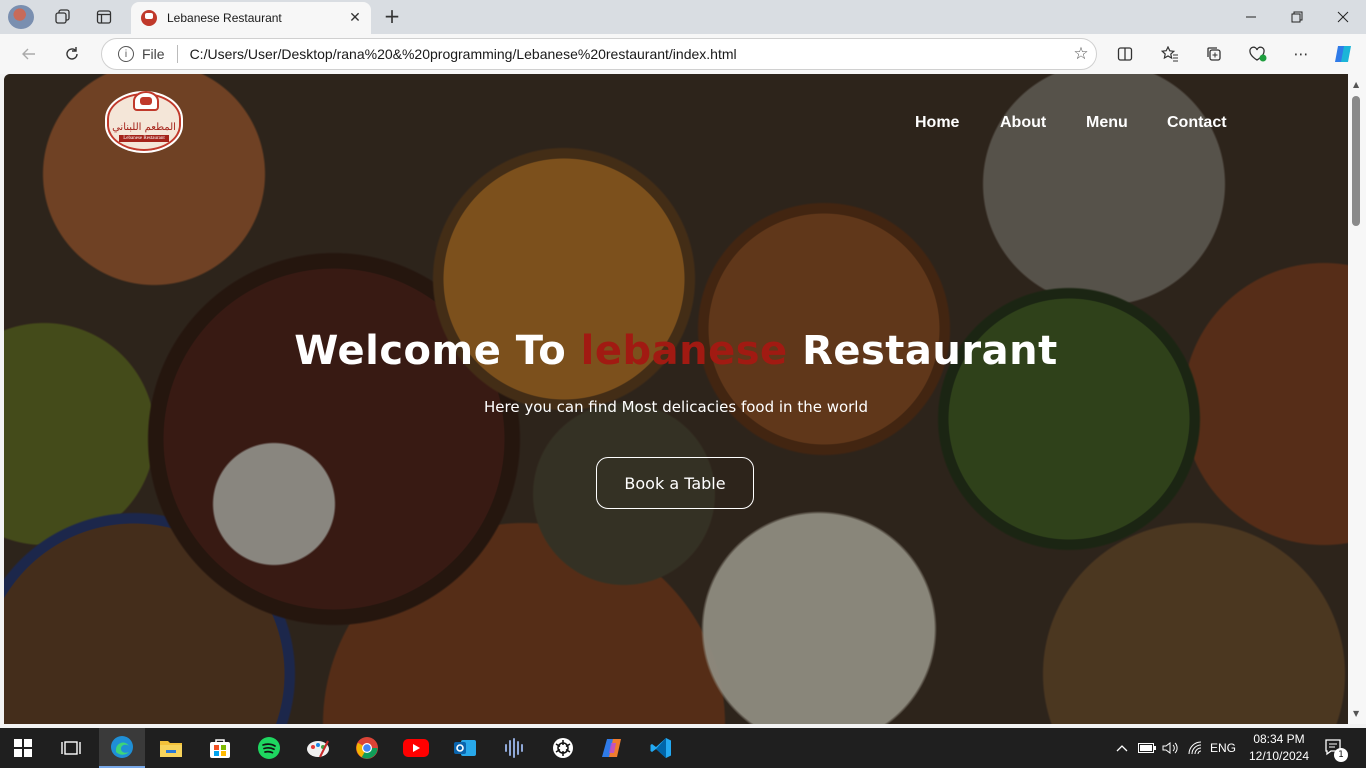 The height and width of the screenshot is (768, 1366). Describe the element at coordinates (661, 748) in the screenshot. I see `vscode-icon` at that location.